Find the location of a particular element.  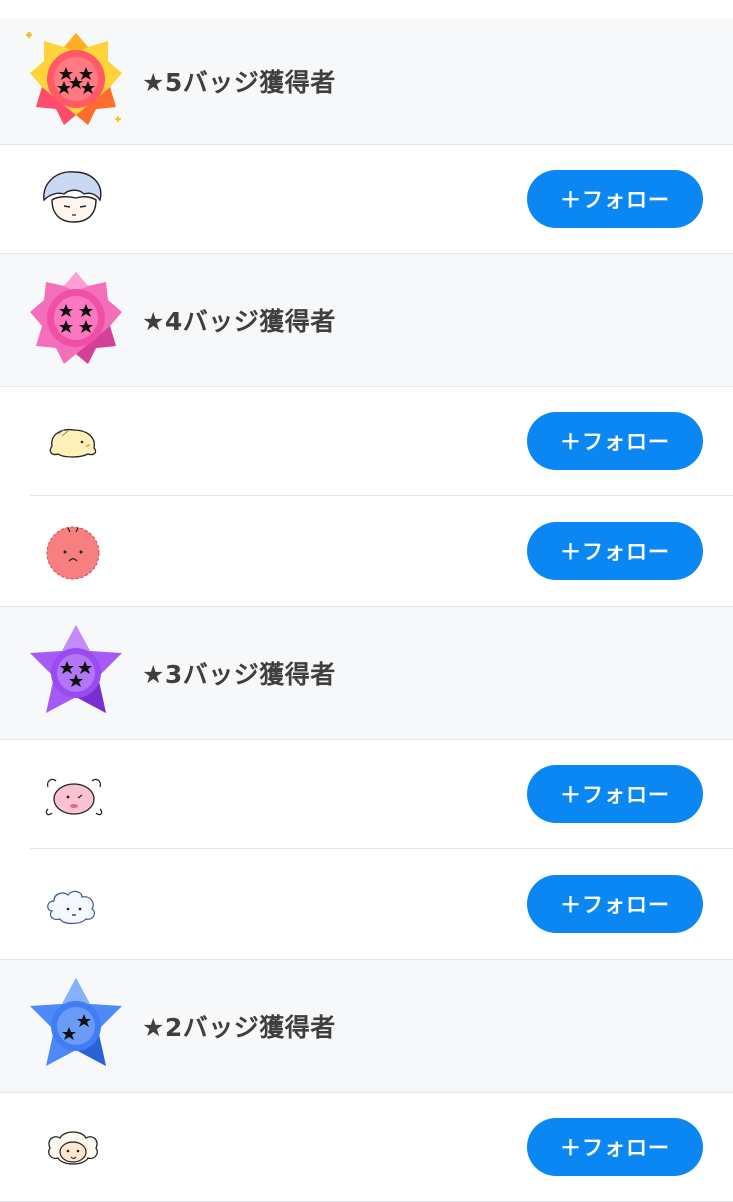

2-star-badge-icon is located at coordinates (76, 1026).